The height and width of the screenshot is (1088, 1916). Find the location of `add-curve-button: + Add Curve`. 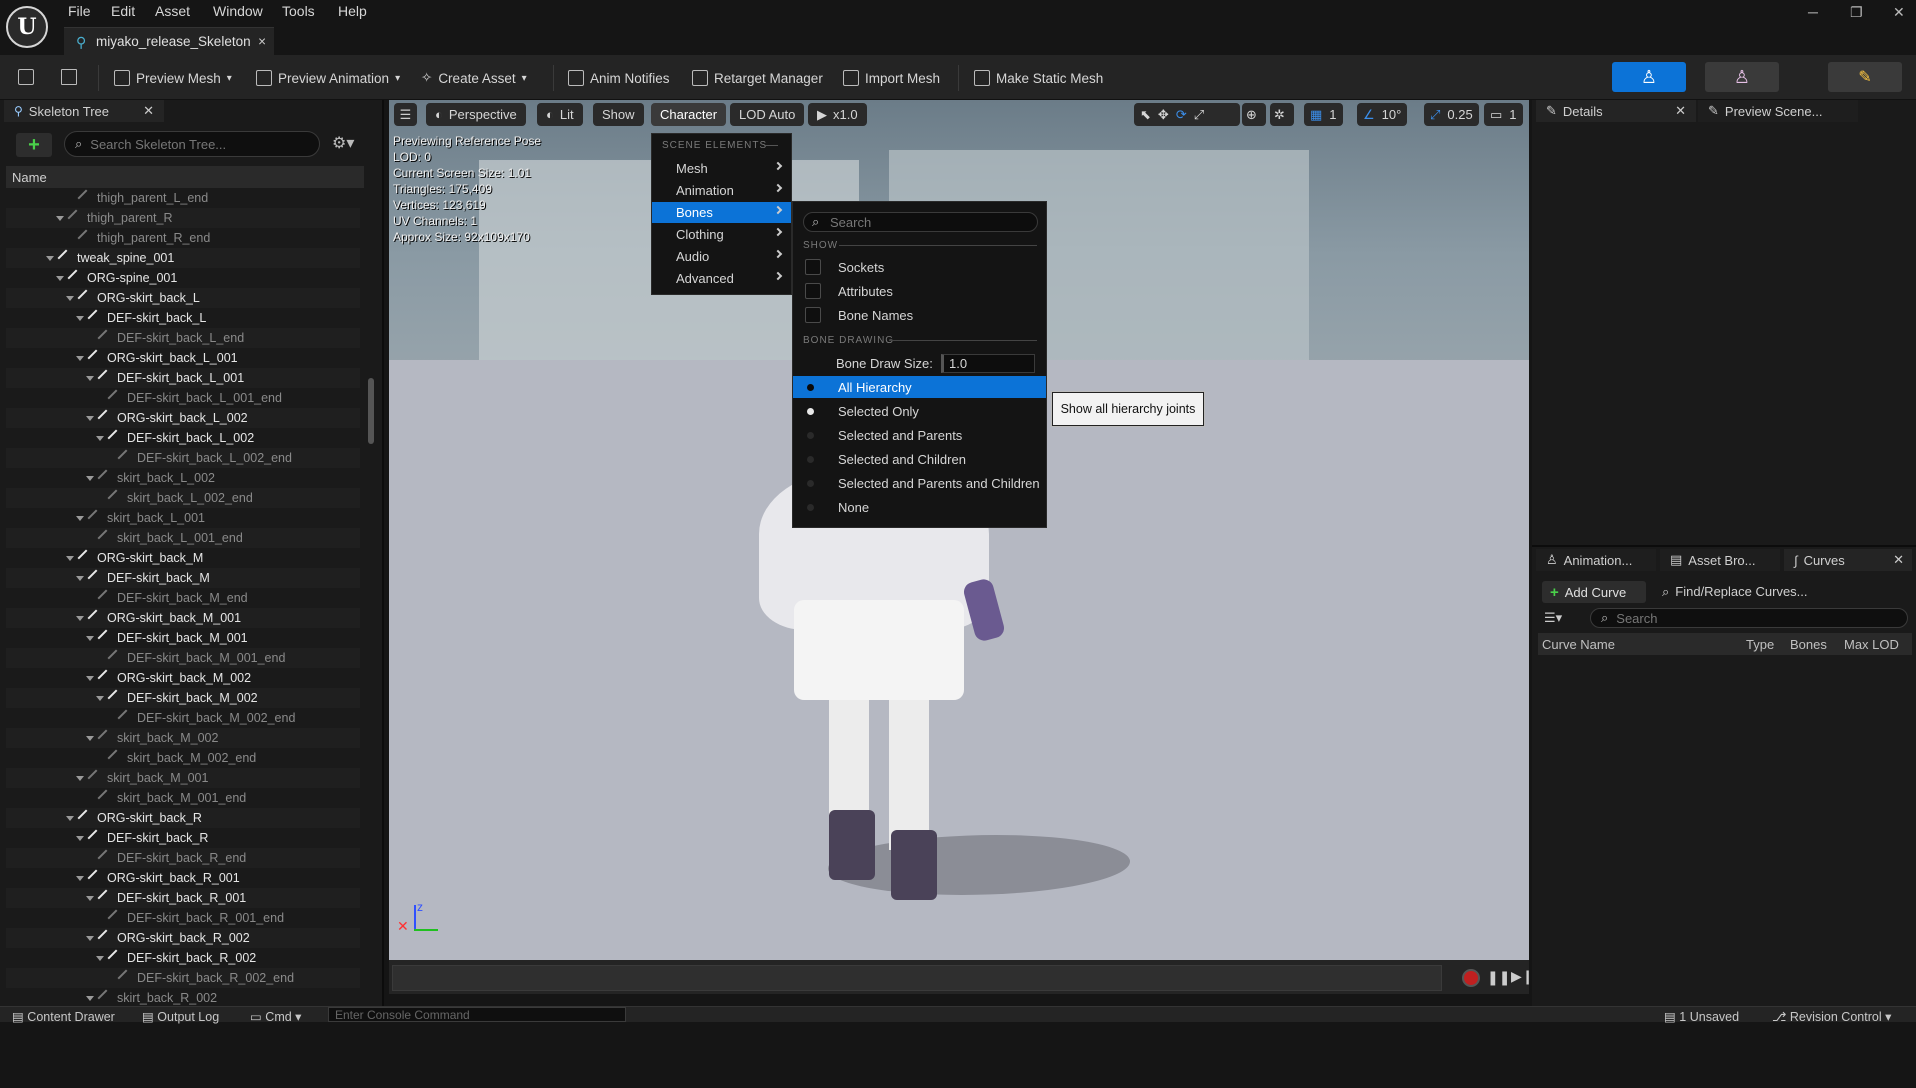

add-curve-button: + Add Curve is located at coordinates (1594, 592).